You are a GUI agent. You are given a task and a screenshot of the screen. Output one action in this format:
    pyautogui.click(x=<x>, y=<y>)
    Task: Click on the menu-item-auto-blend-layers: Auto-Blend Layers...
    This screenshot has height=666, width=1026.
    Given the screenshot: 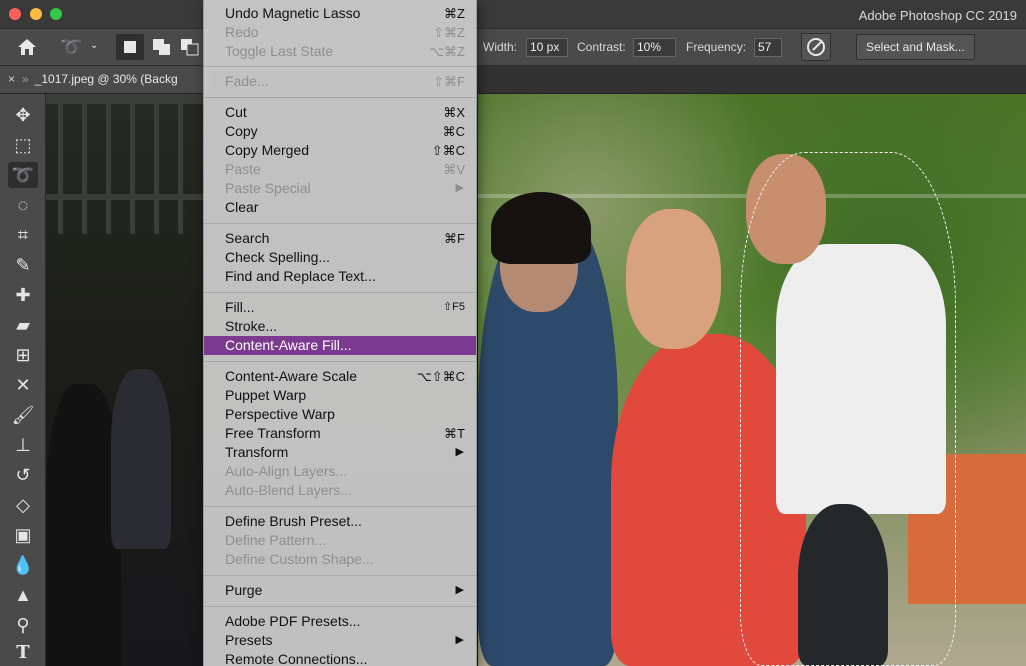 What is the action you would take?
    pyautogui.click(x=340, y=490)
    